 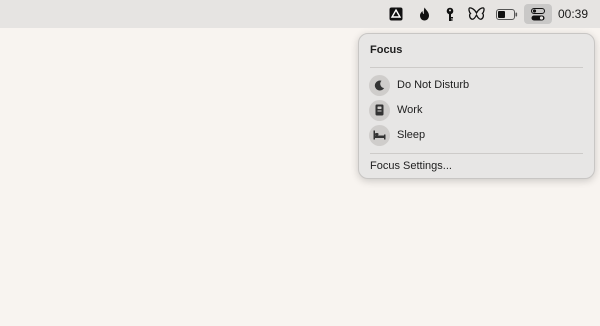 I want to click on focus-panel-title: Focus, so click(x=386, y=50).